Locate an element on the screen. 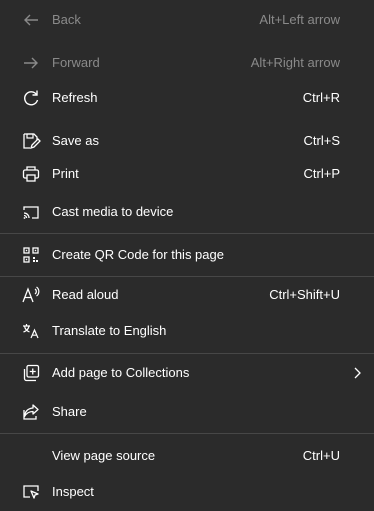 This screenshot has width=374, height=511. menu-item-view-page-source-shortcut: Ctrl+U is located at coordinates (321, 455).